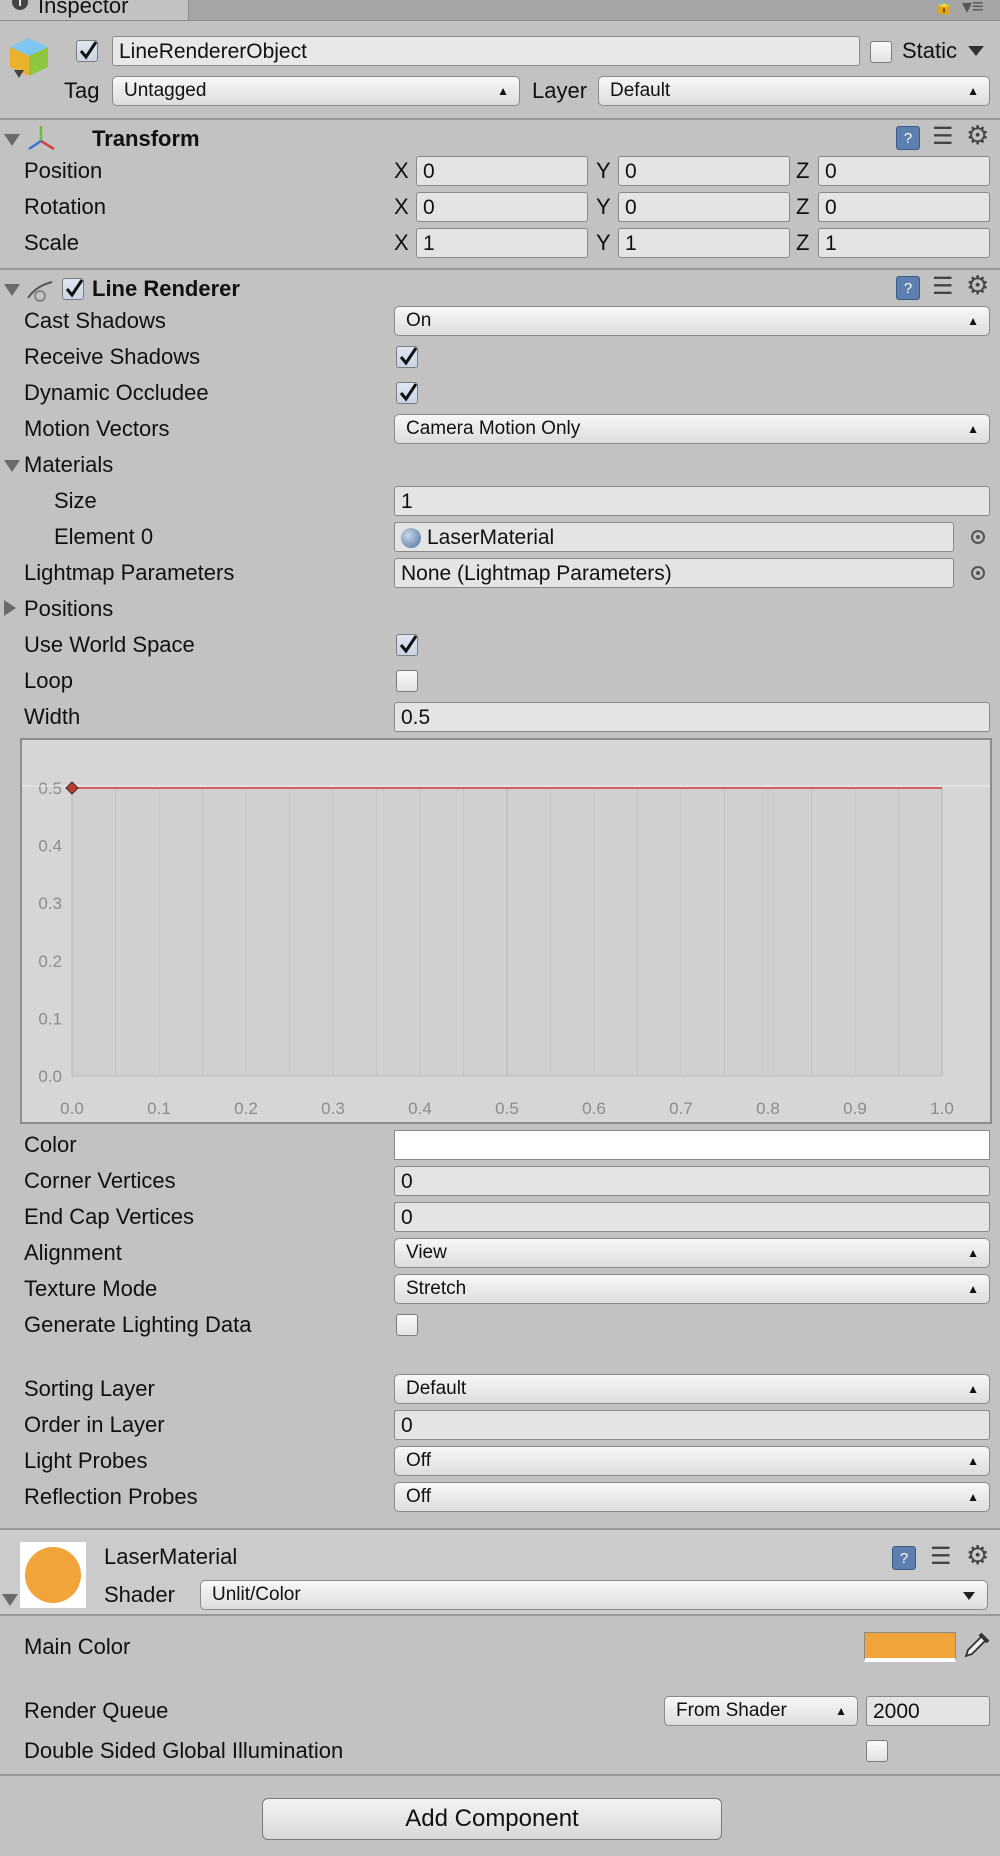 Image resolution: width=1000 pixels, height=1856 pixels. I want to click on render-queue-field: 2000, so click(928, 1711).